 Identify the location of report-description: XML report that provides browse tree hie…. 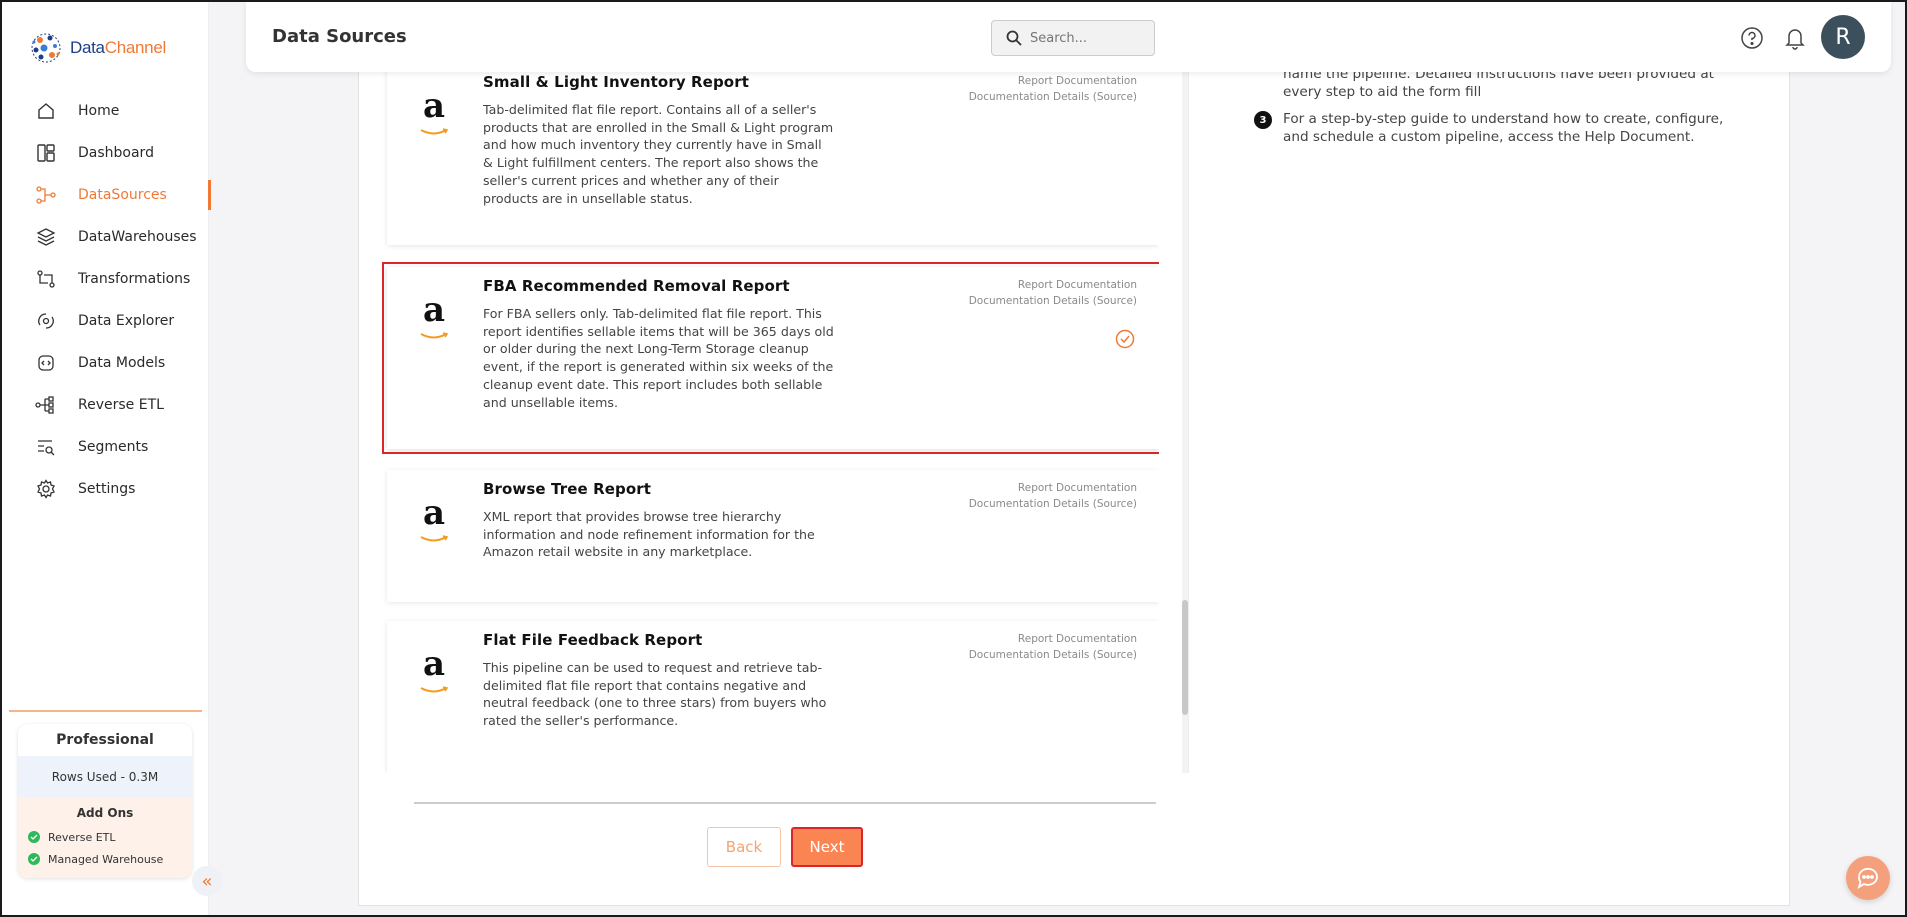
(649, 534).